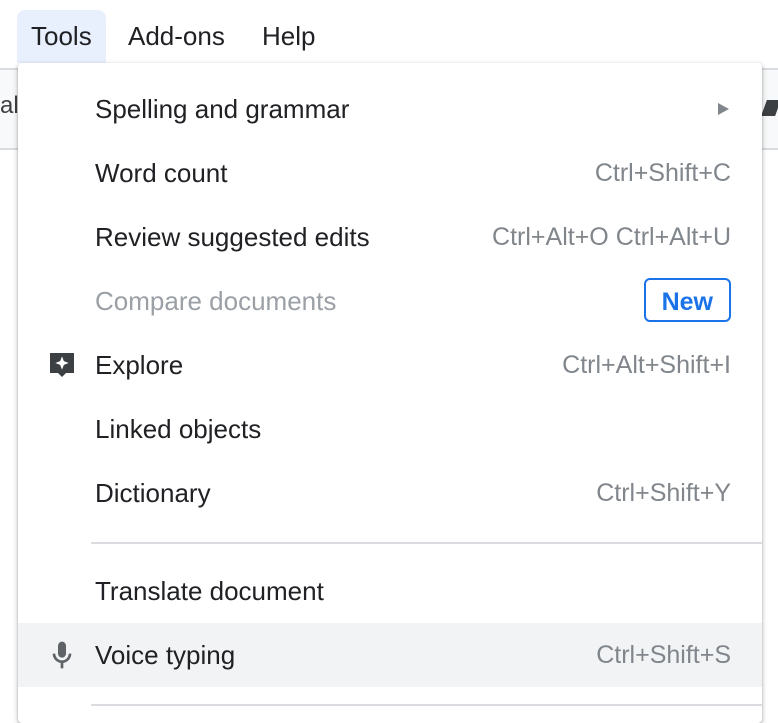 This screenshot has height=723, width=778. I want to click on menu-item-dictionary: Dictionary Ctrl+Shift+Y, so click(390, 493).